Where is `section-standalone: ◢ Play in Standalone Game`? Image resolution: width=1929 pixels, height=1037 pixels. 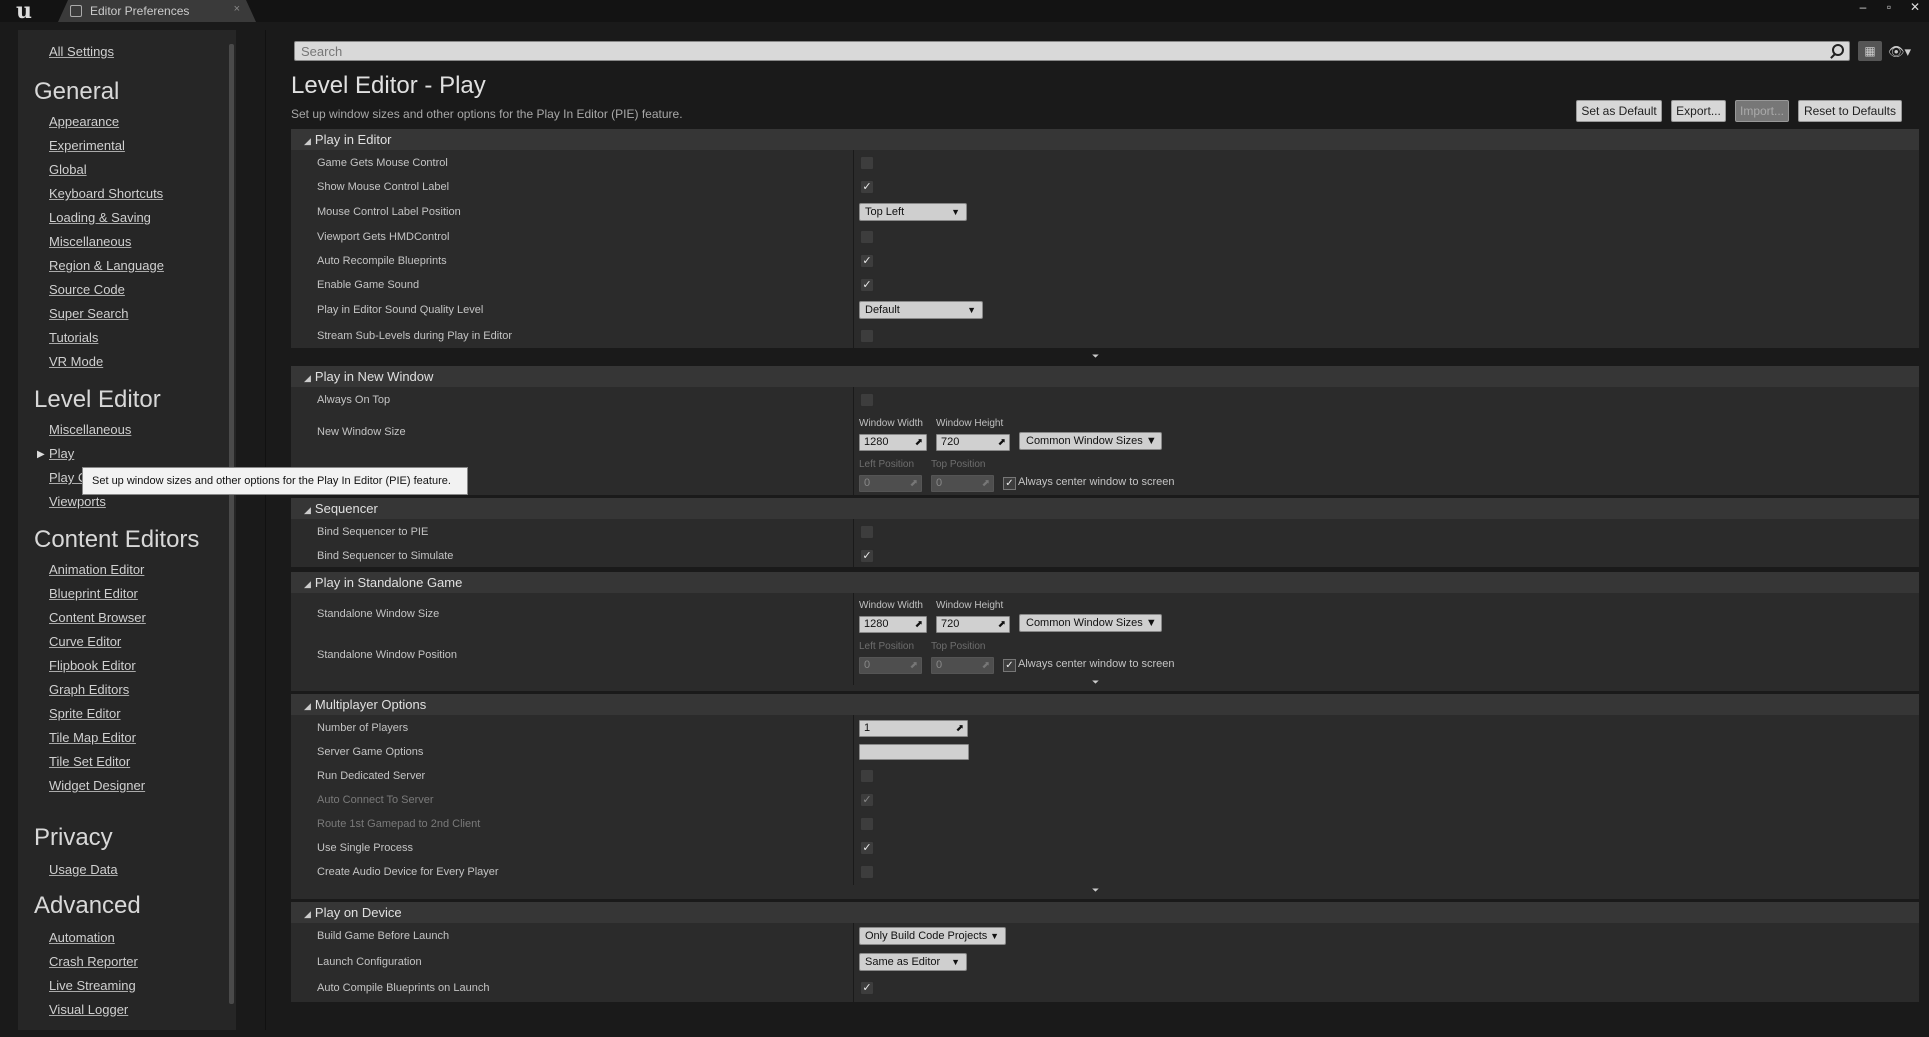 section-standalone: ◢ Play in Standalone Game is located at coordinates (1105, 582).